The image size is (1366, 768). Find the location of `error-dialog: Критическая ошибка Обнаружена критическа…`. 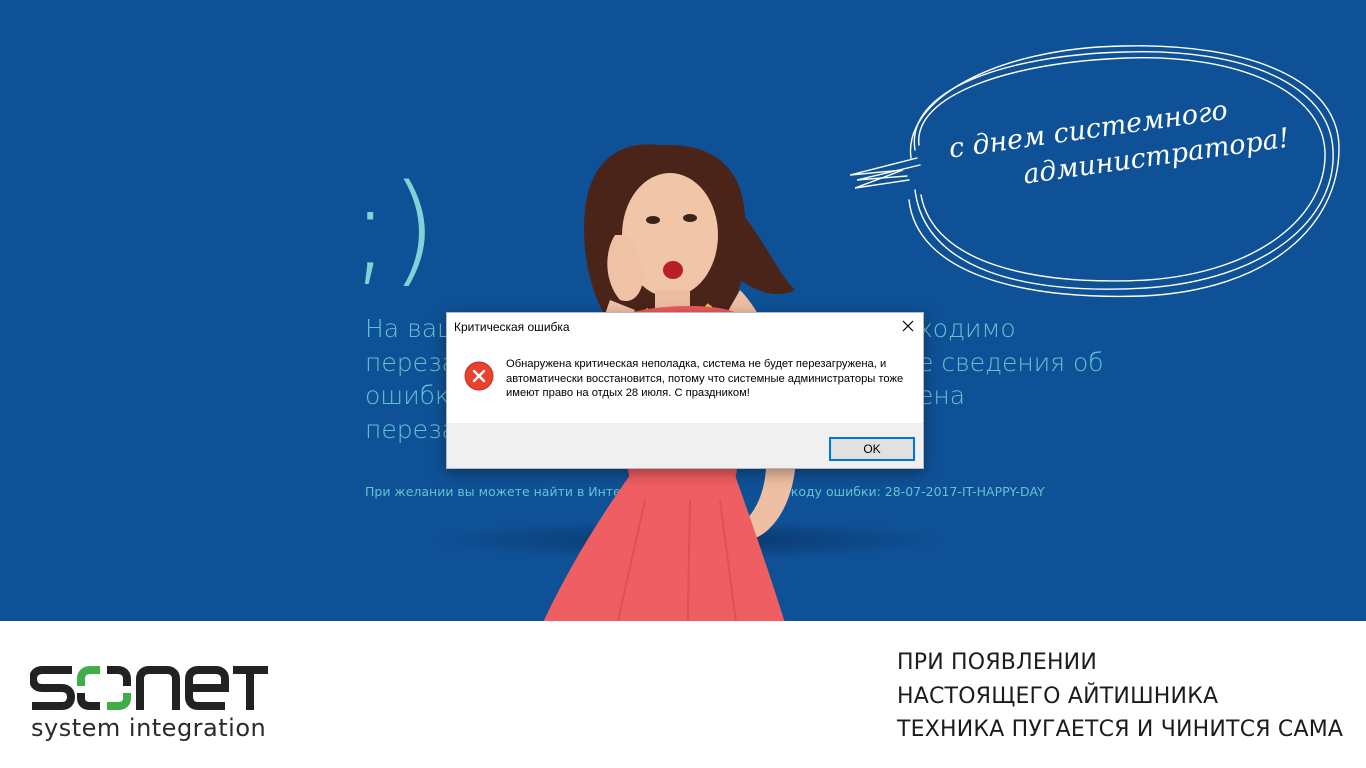

error-dialog: Критическая ошибка Обнаружена критическа… is located at coordinates (685, 390).